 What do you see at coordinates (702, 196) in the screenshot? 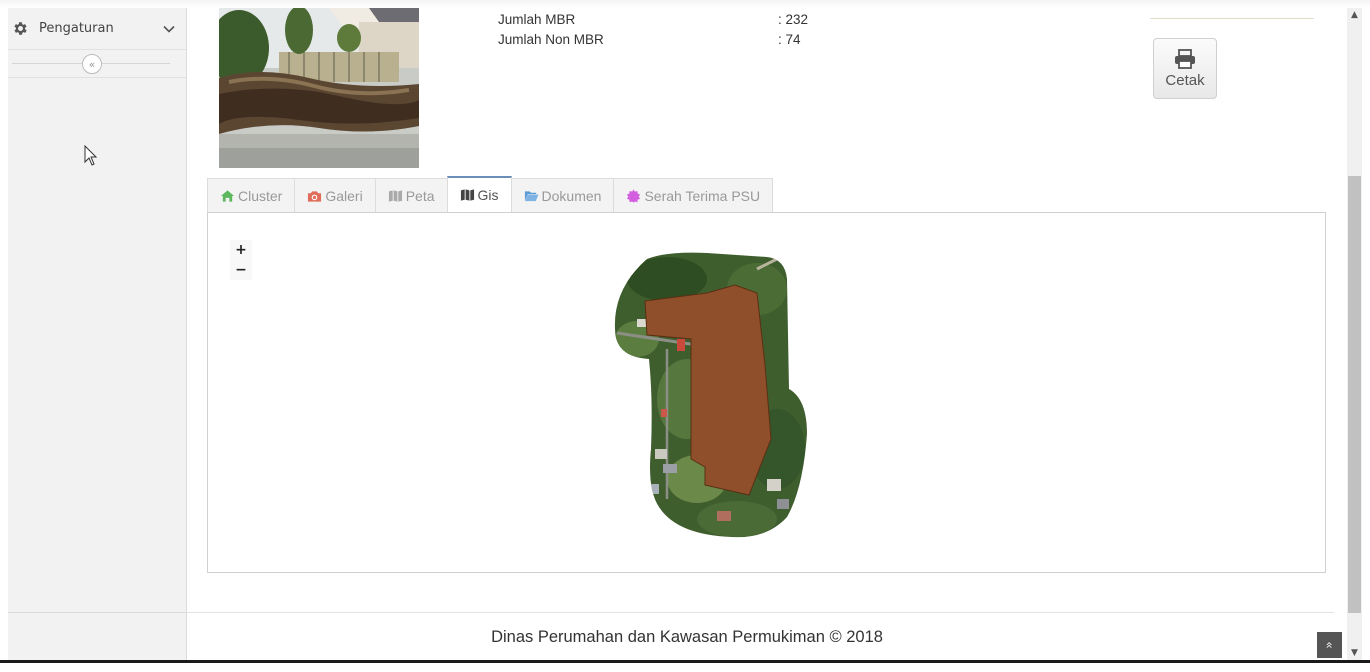
I see `tab-label: Serah Terima PSU` at bounding box center [702, 196].